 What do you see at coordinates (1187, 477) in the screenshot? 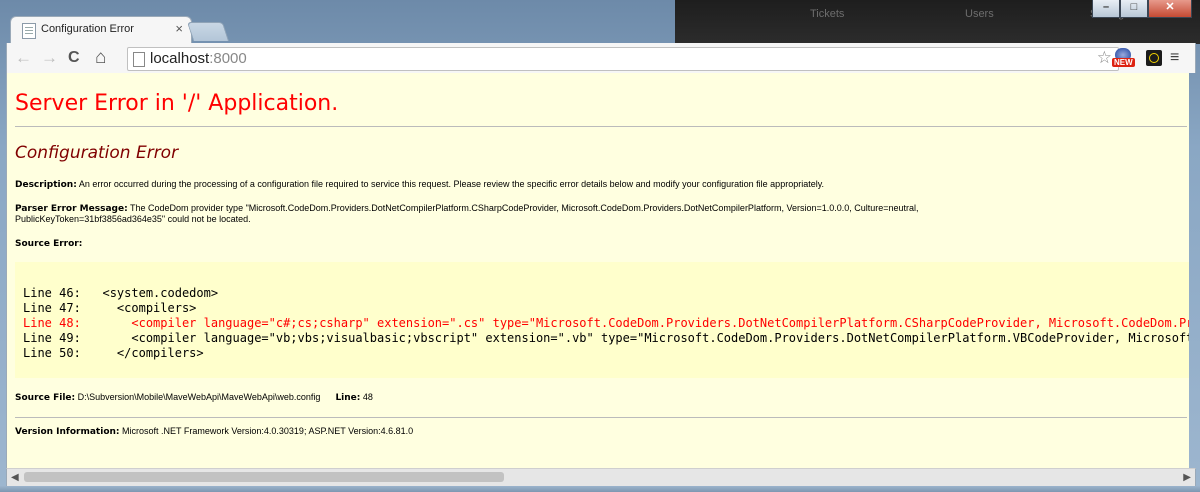
I see `scroll-right-icon: ▶` at bounding box center [1187, 477].